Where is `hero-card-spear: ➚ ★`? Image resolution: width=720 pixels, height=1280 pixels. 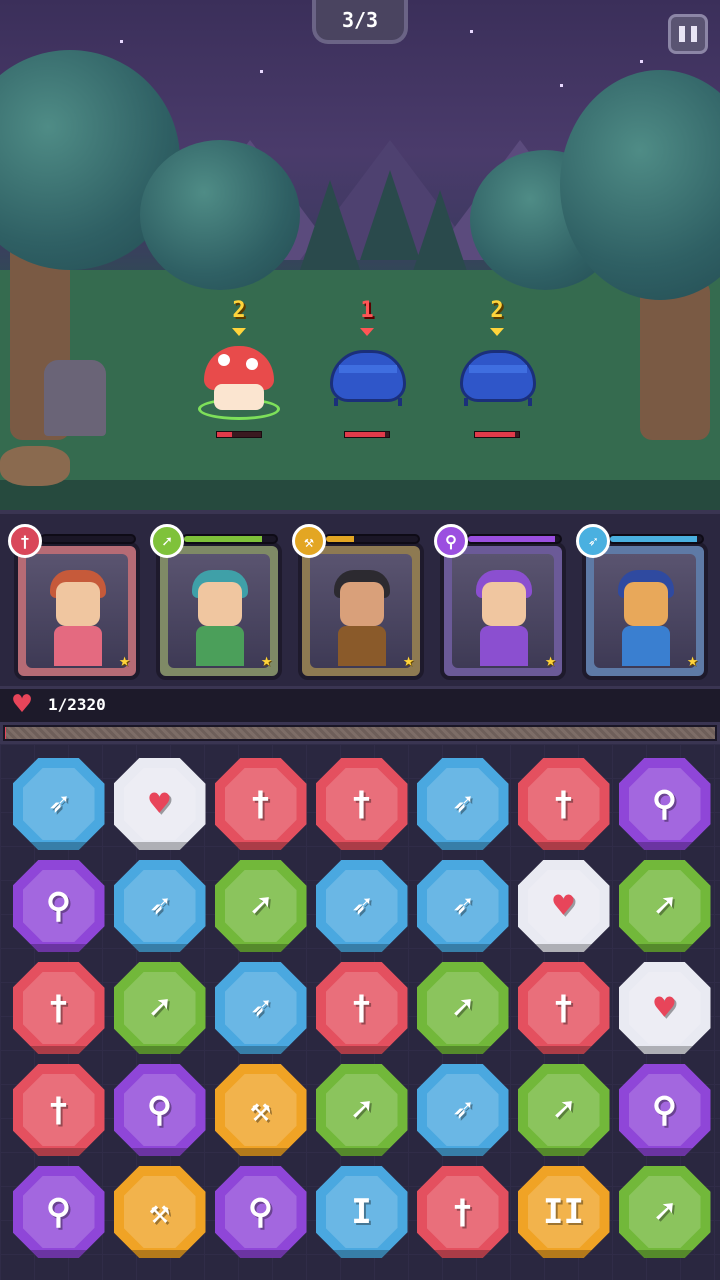
hero-card-spear: ➚ ★ is located at coordinates (216, 602).